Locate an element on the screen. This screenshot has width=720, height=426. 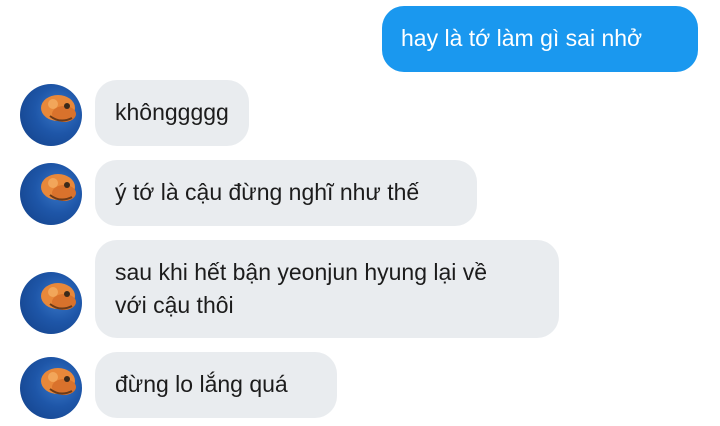
incoming-message-bubble: đừng lo lắng quá is located at coordinates (216, 385).